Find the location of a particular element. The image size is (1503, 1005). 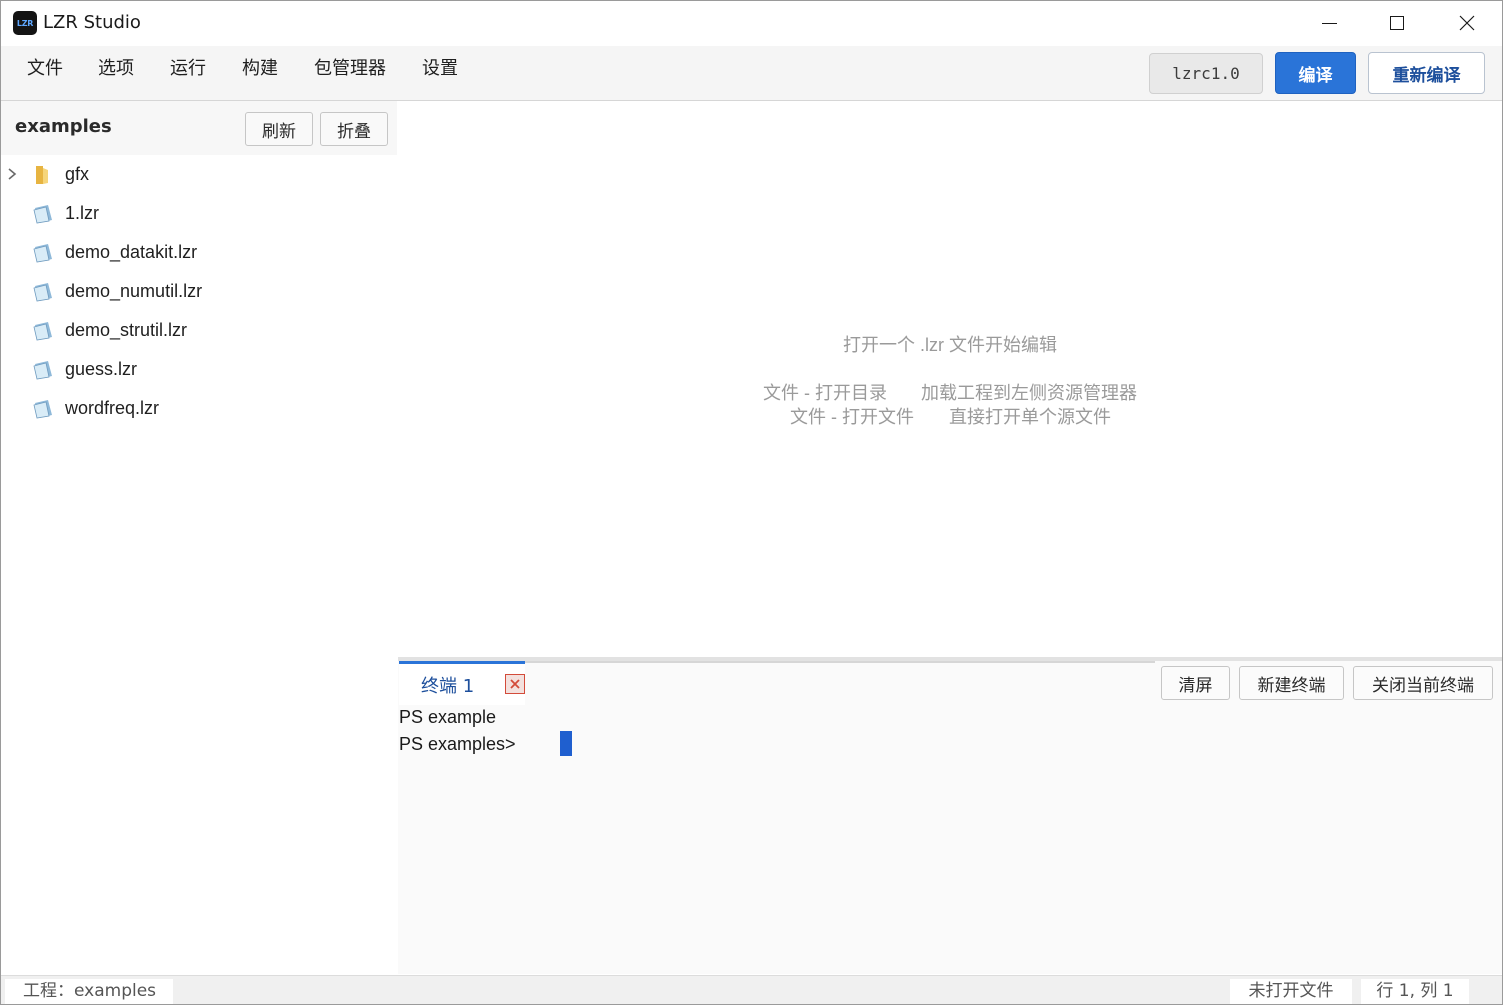

new-terminal-button: 新建终端 is located at coordinates (1291, 683).